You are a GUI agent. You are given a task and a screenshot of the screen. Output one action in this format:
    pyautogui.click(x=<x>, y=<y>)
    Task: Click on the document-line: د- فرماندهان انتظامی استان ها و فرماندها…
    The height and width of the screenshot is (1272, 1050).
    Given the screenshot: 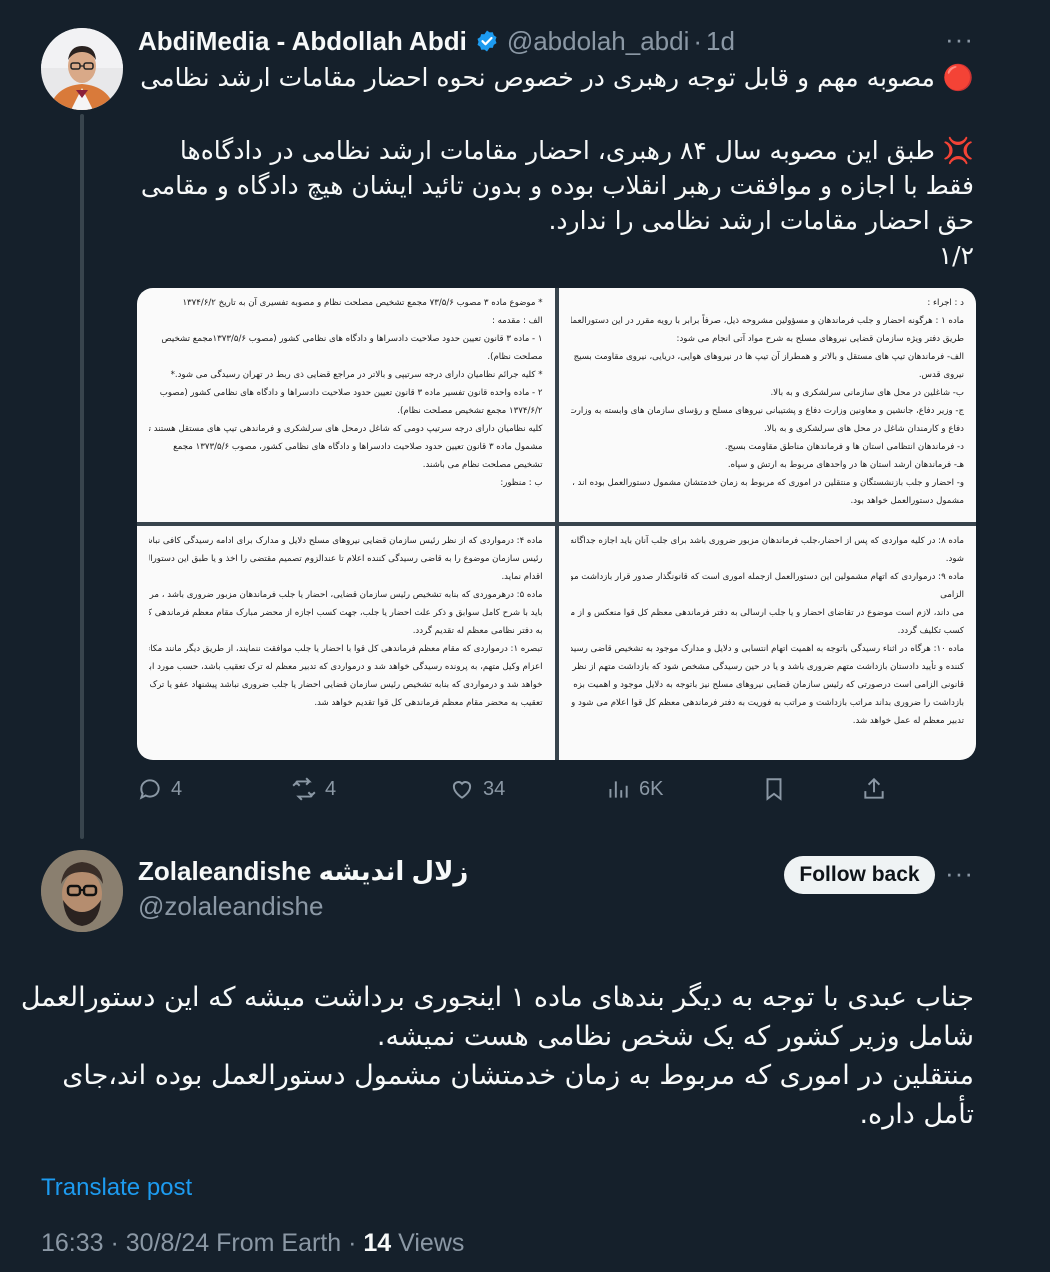 What is the action you would take?
    pyautogui.click(x=844, y=447)
    